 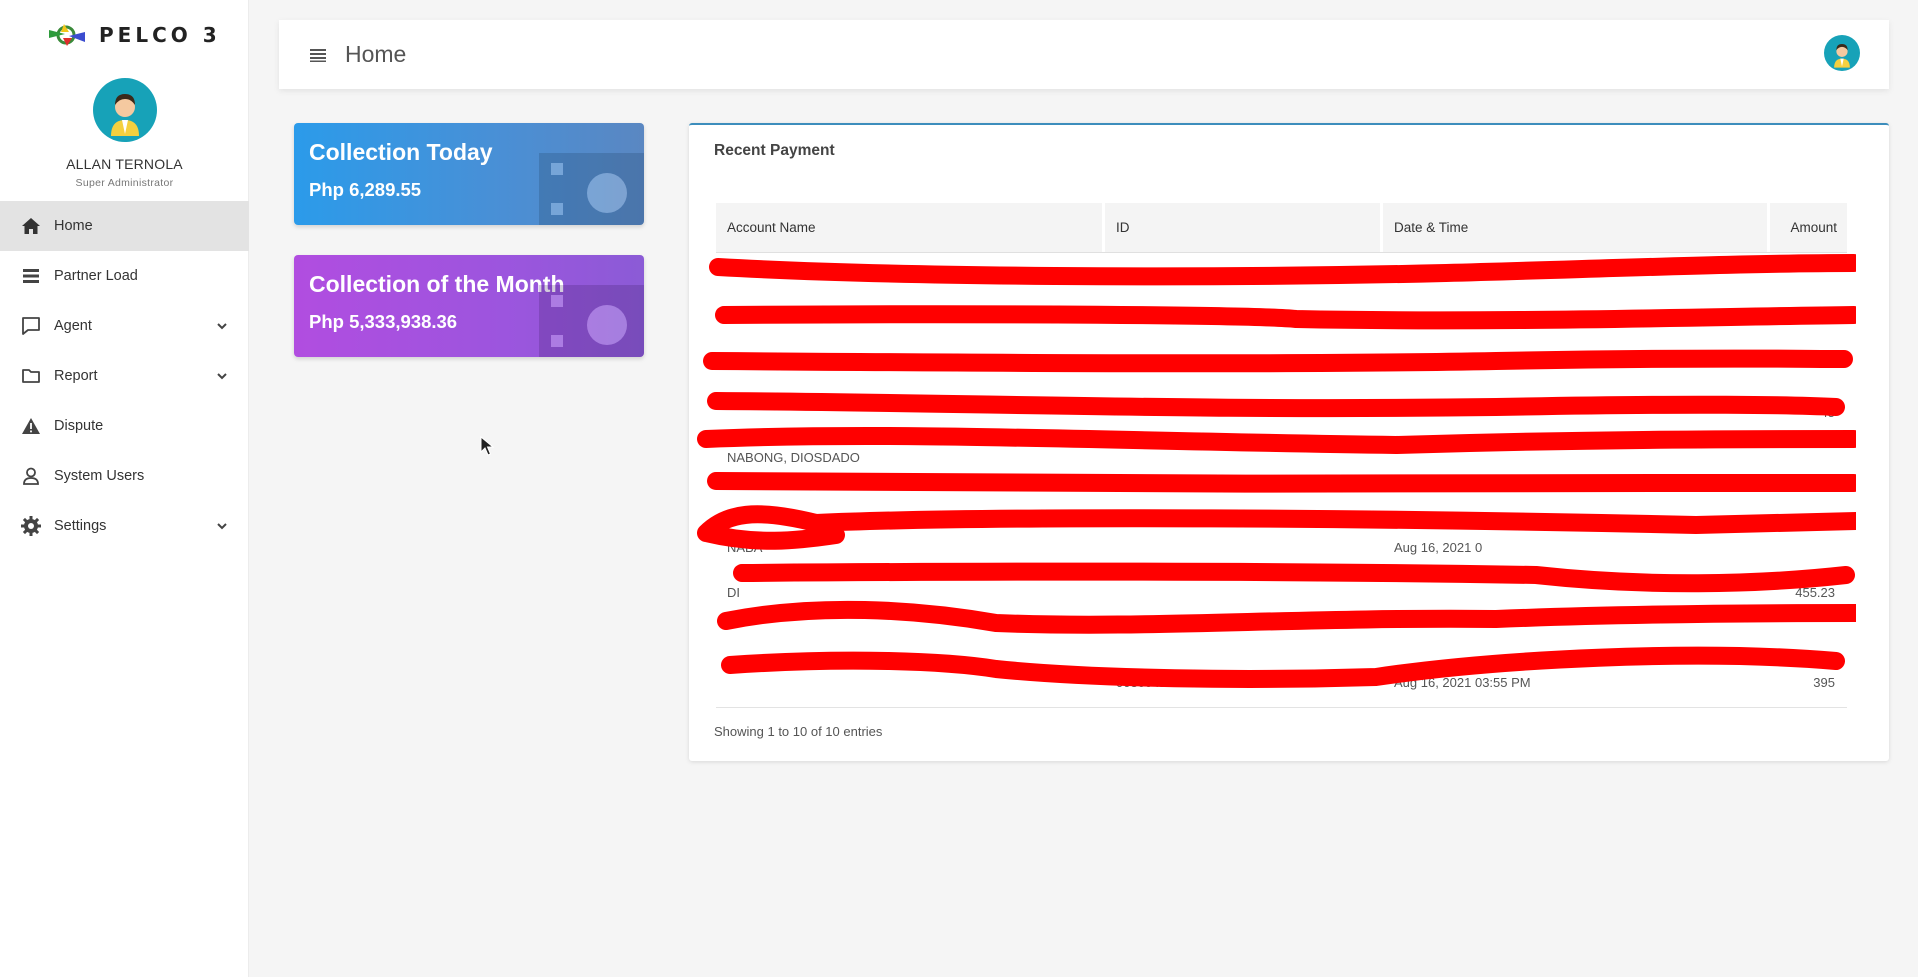 I want to click on sidebar-item-system-users: System Users, so click(x=124, y=476).